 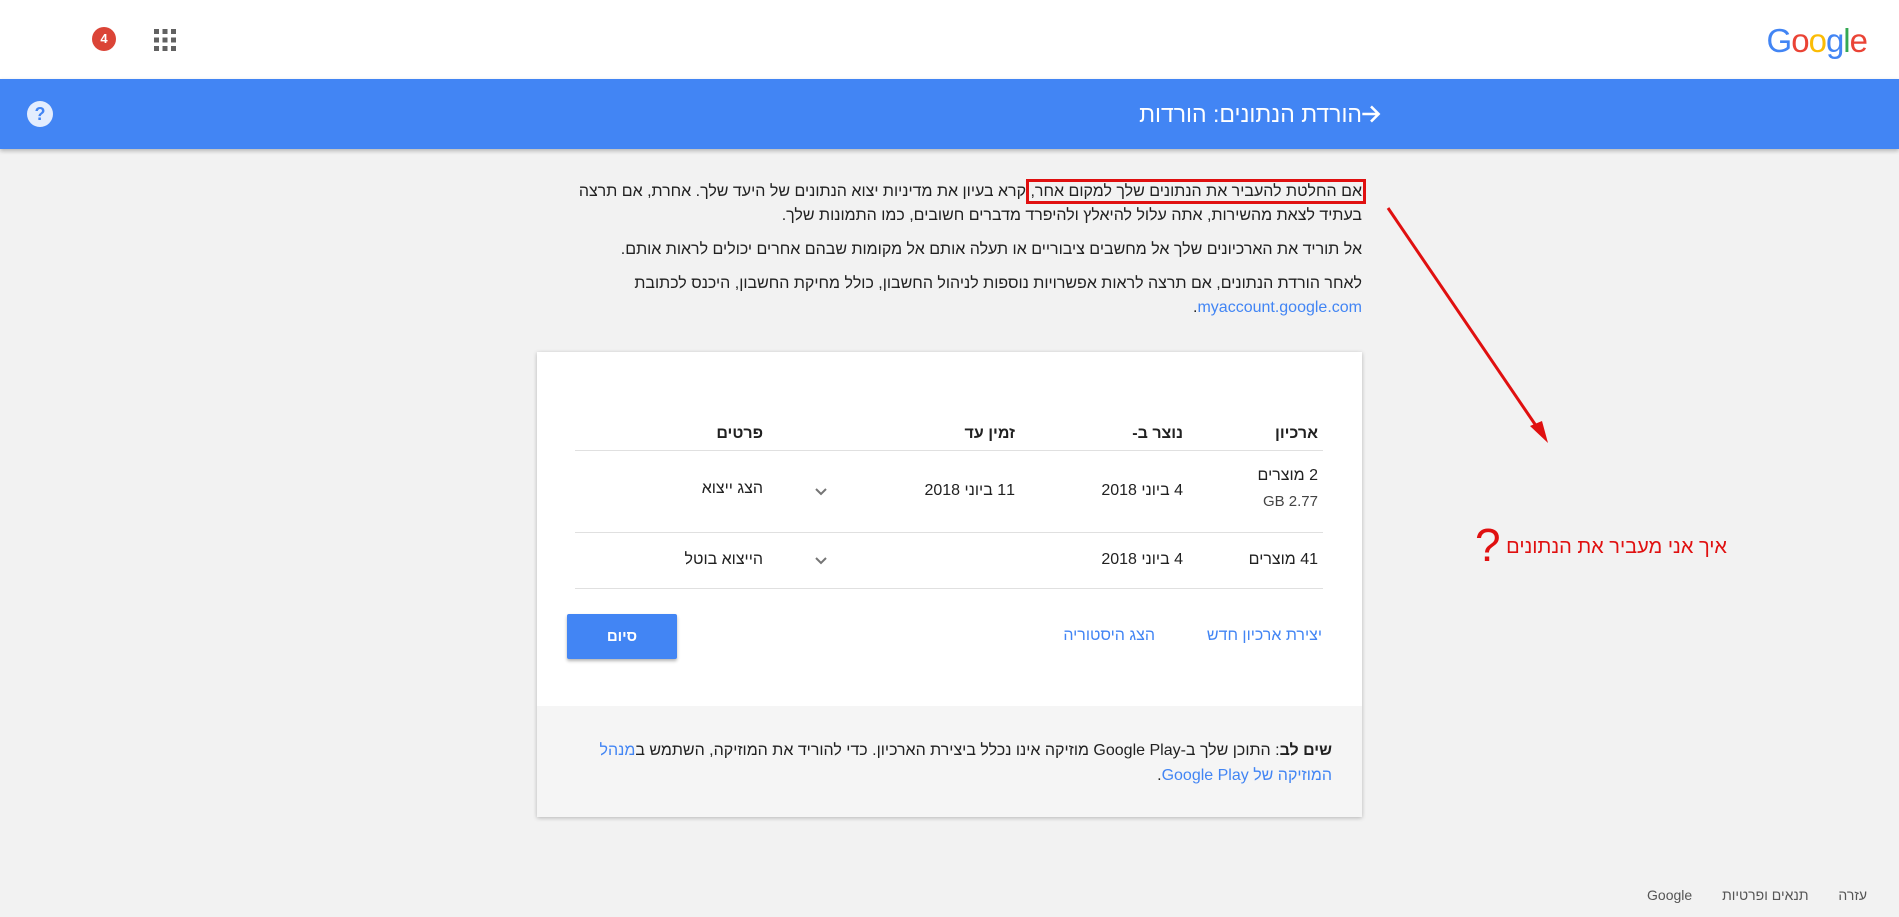 What do you see at coordinates (1287, 475) in the screenshot?
I see `archive-products: 2 מוצרים` at bounding box center [1287, 475].